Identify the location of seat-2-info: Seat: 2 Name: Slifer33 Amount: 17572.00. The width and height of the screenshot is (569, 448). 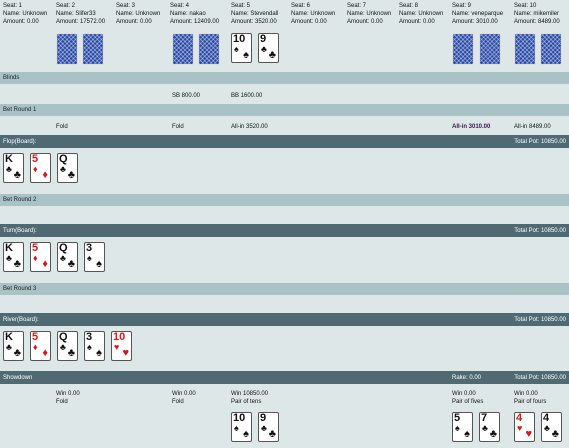
(80, 14).